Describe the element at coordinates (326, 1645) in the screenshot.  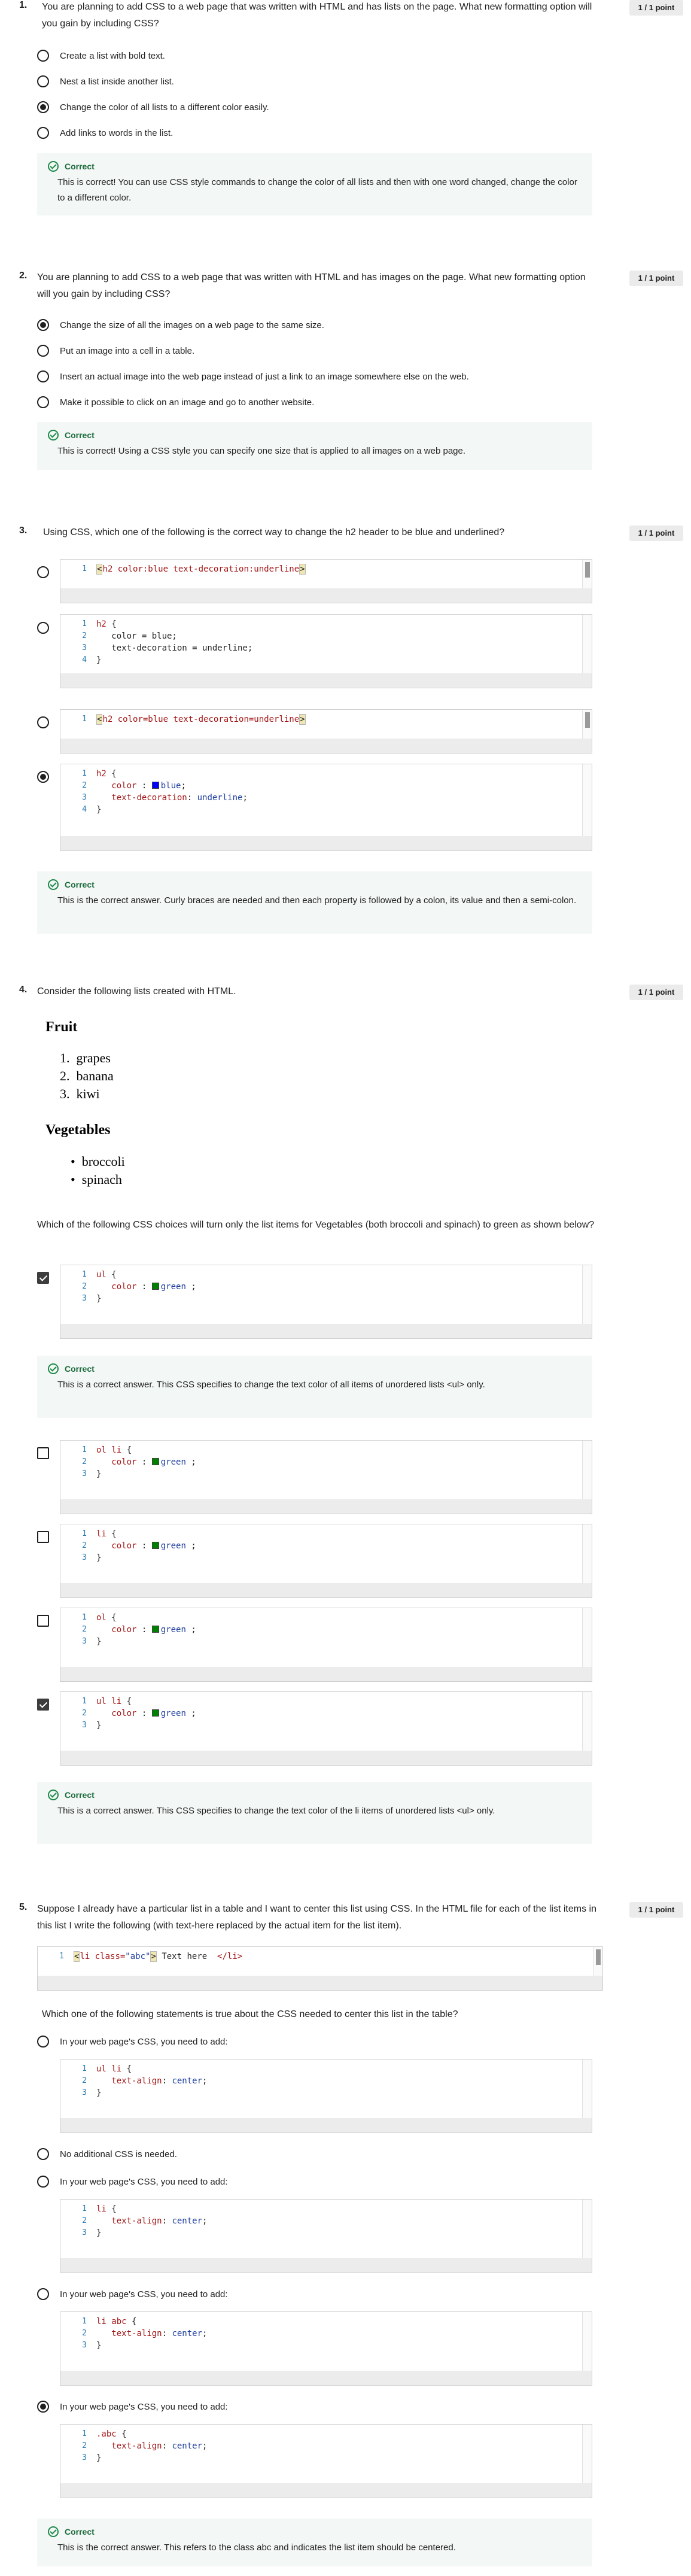
I see `code-block: 1 ol { 2 color : green ; 3}` at that location.